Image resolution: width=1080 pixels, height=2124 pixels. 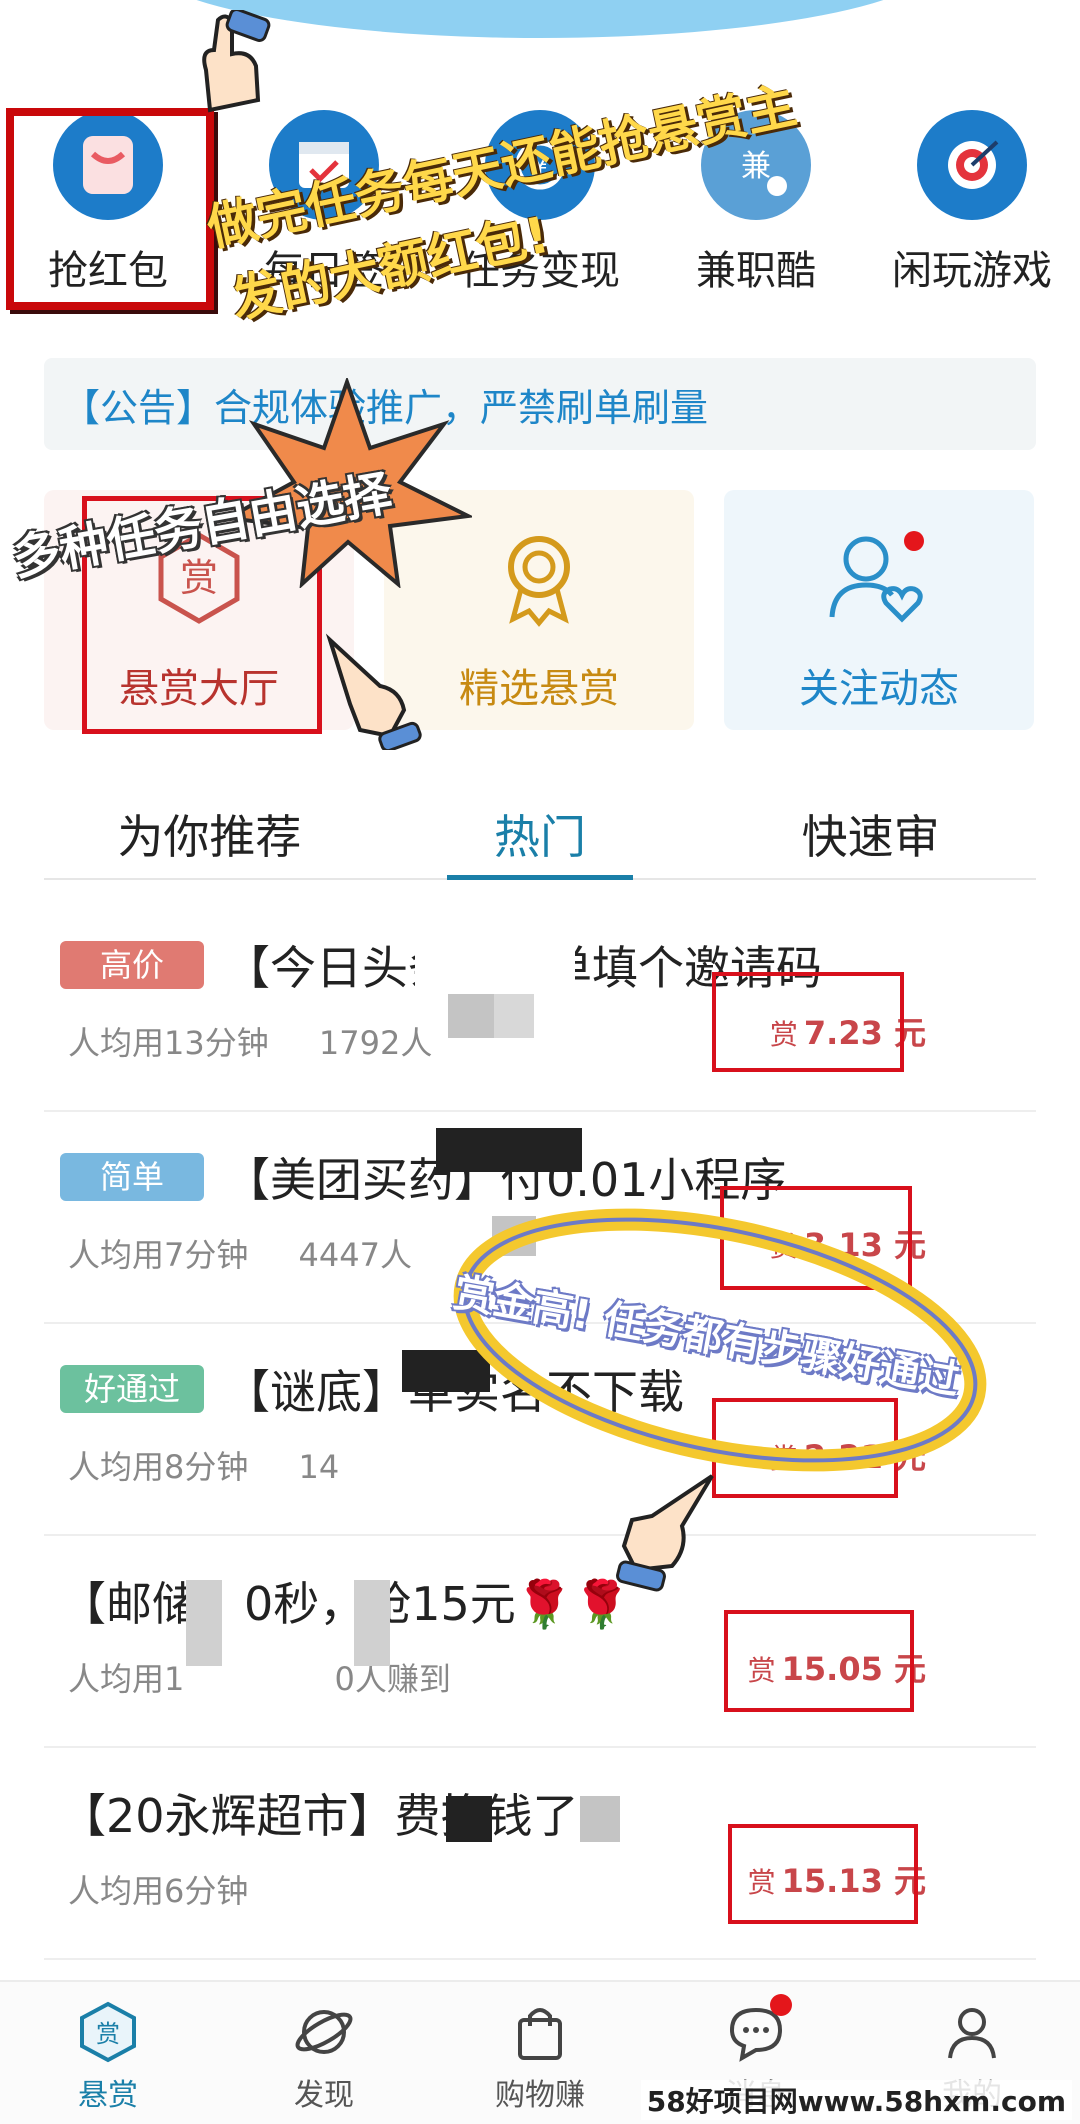 I want to click on task-meta: 人均用8分钟 14, so click(x=203, y=1465).